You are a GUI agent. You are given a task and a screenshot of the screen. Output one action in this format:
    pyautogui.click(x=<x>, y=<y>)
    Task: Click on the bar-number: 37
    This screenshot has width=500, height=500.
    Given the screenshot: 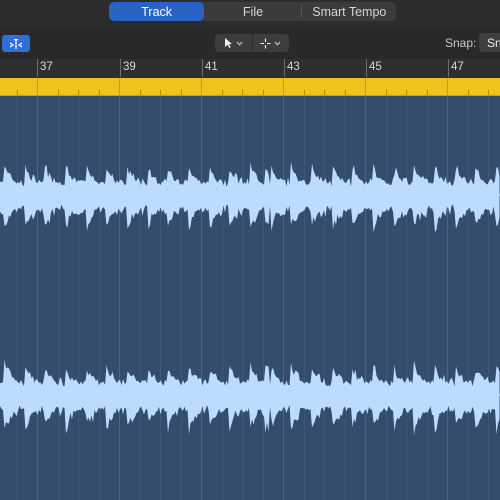 What is the action you would take?
    pyautogui.click(x=46, y=67)
    